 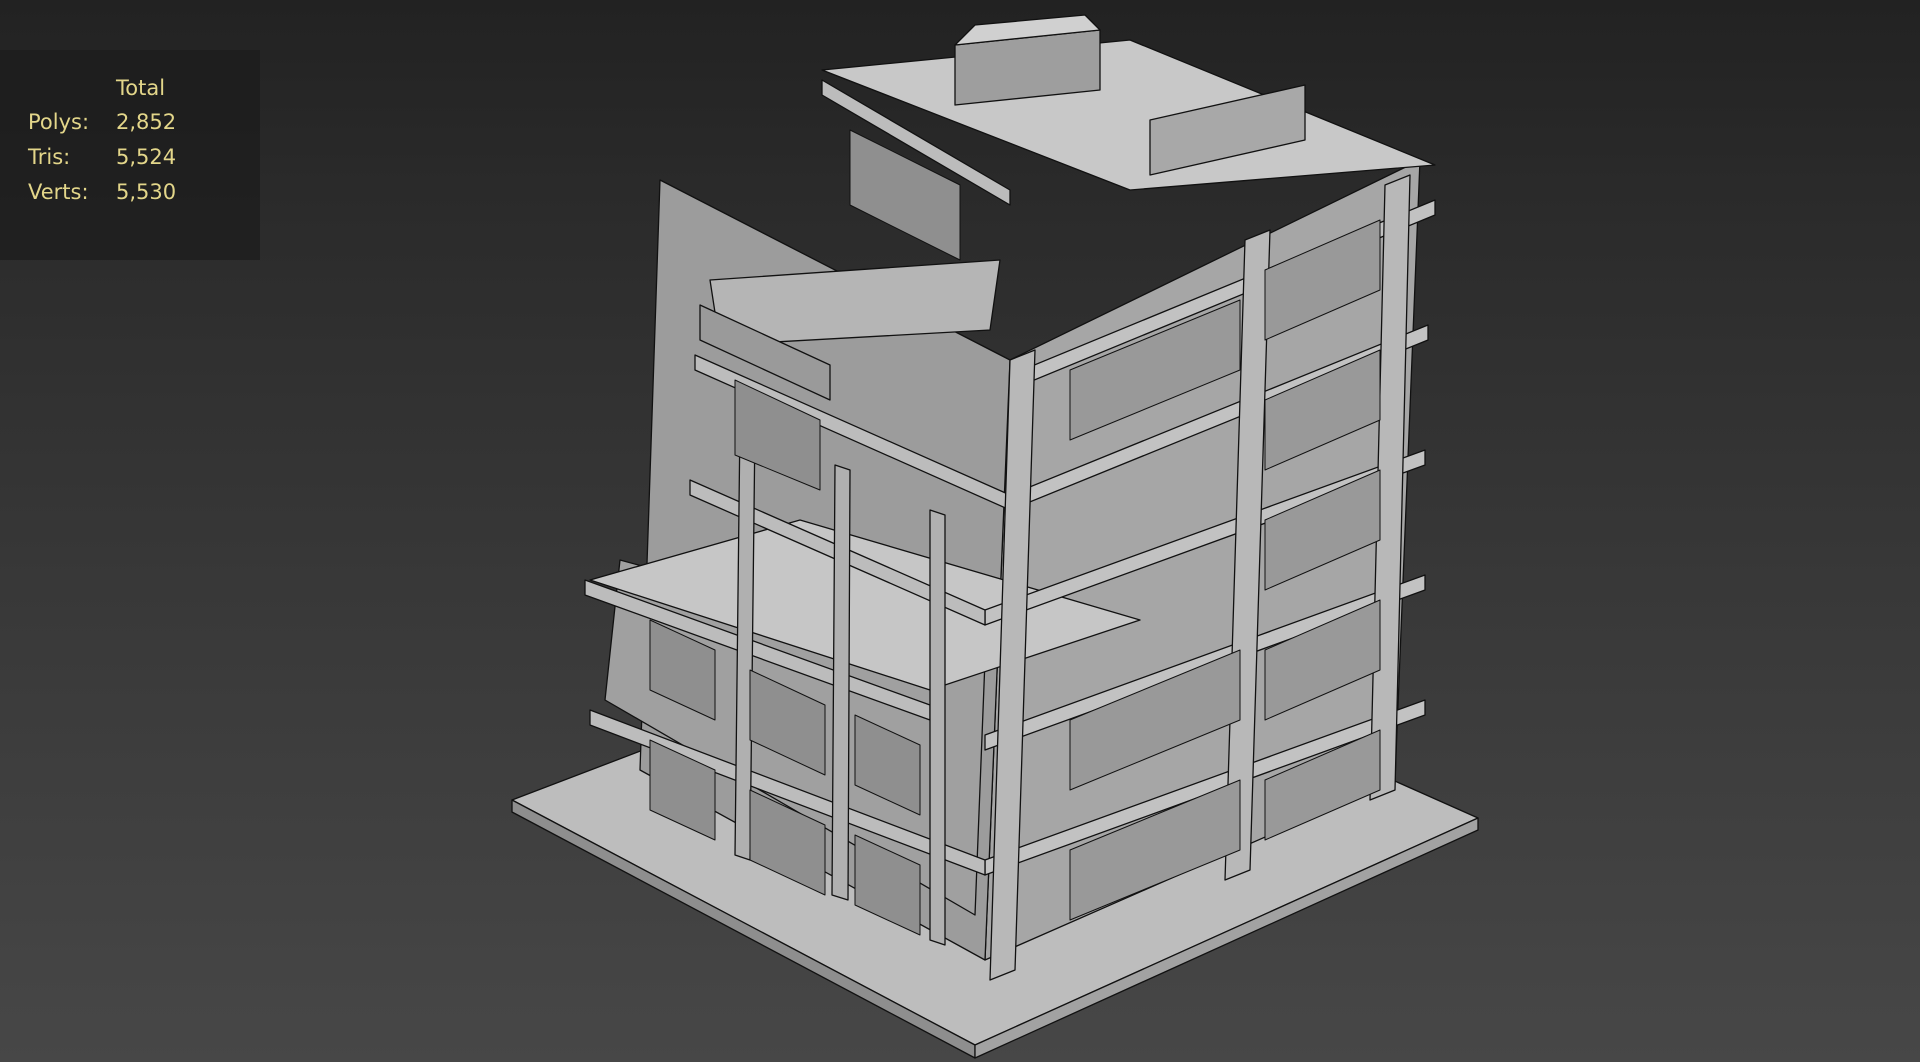 I want to click on stats-total-header: Total, so click(x=141, y=88).